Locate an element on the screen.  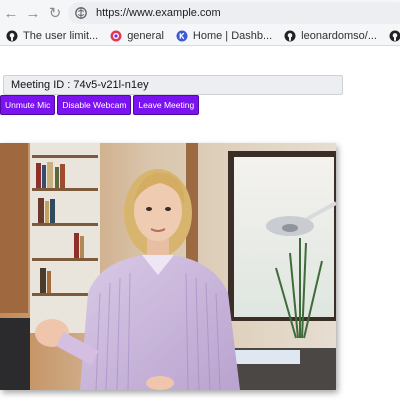
meeting-id-display: Meeting ID : 74v5-v21l-n1ey is located at coordinates (173, 85).